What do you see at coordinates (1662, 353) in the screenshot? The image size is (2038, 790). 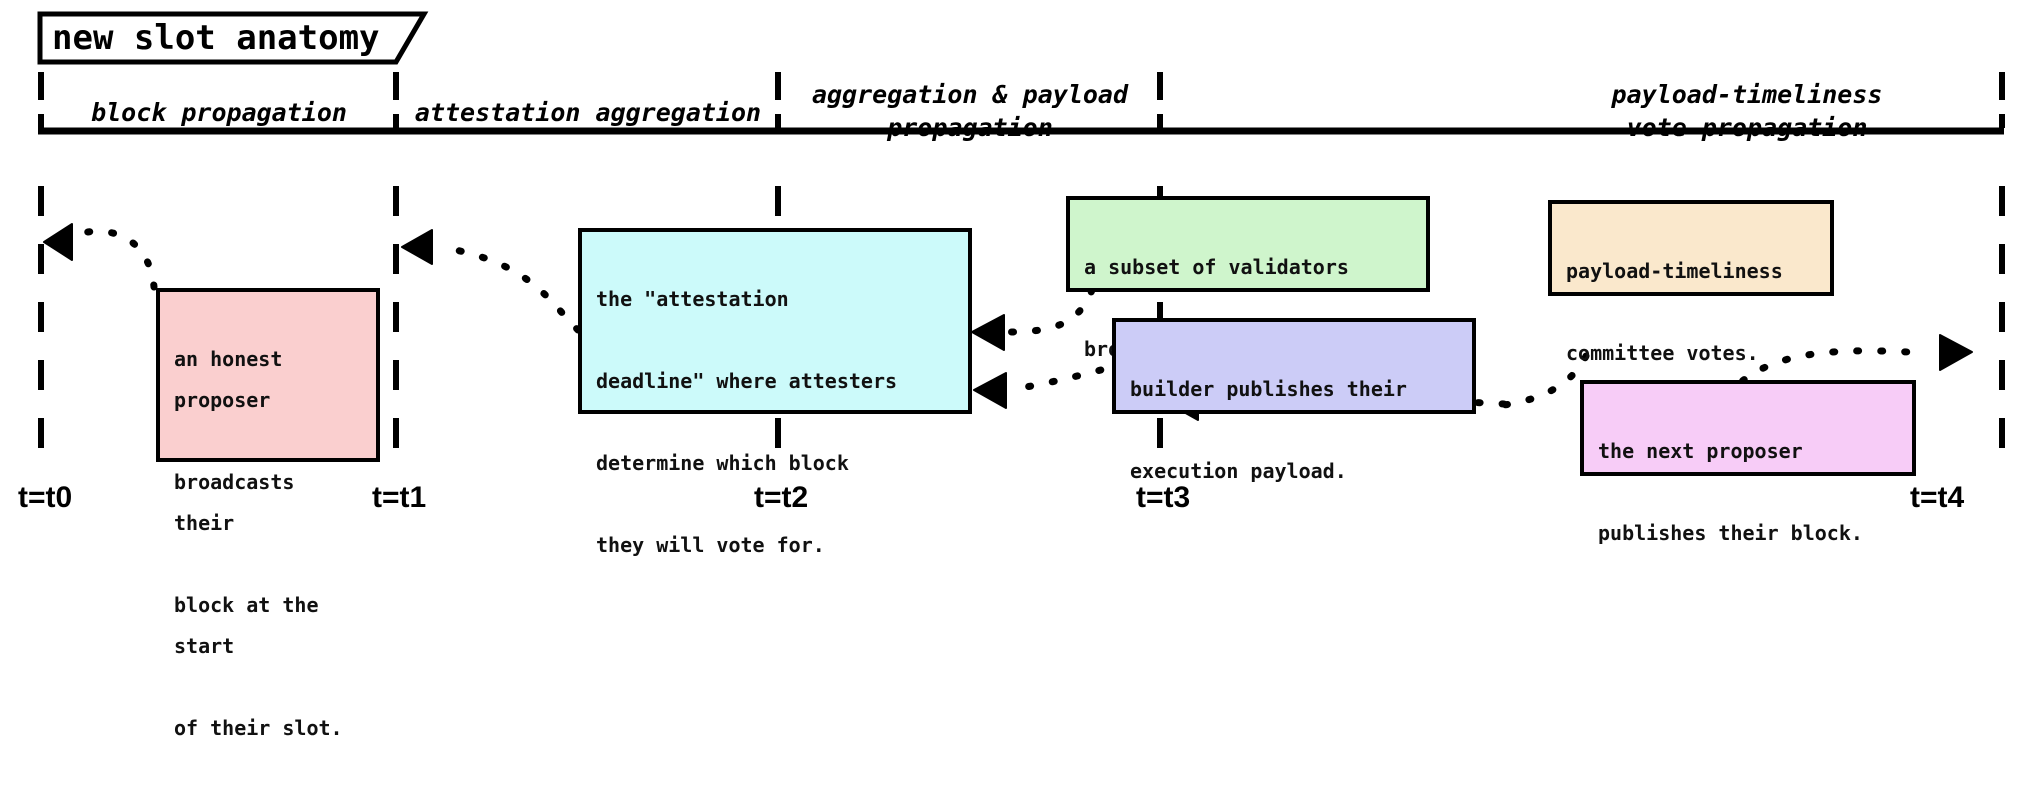 I see `note-line: committee votes.` at bounding box center [1662, 353].